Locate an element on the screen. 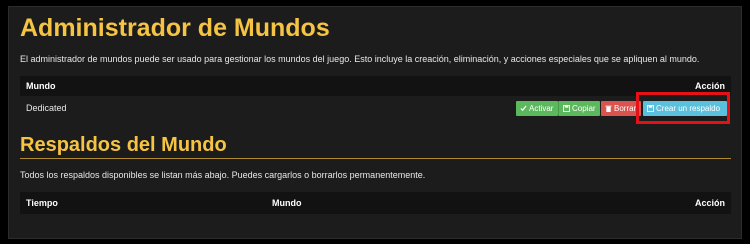  activate-button: Activar is located at coordinates (537, 108).